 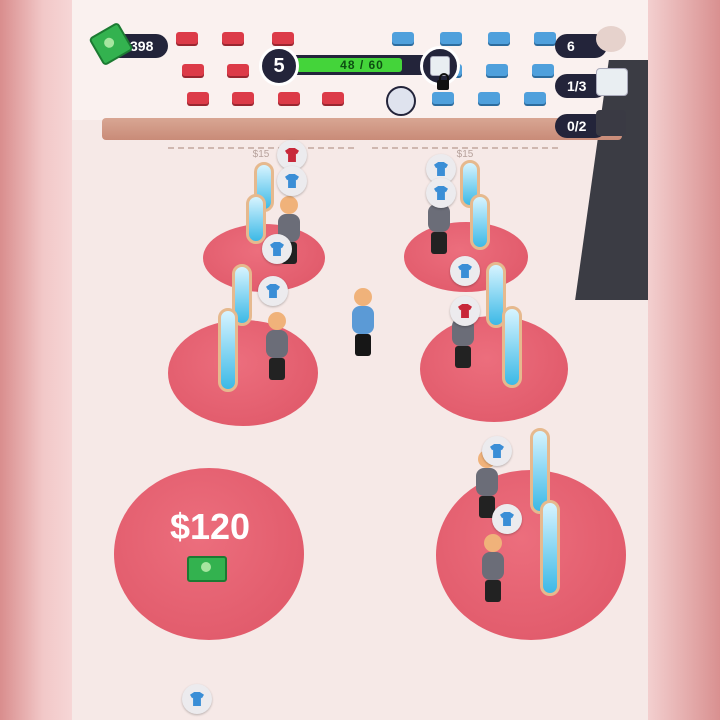 What do you see at coordinates (209, 554) in the screenshot?
I see `buy-area-mat` at bounding box center [209, 554].